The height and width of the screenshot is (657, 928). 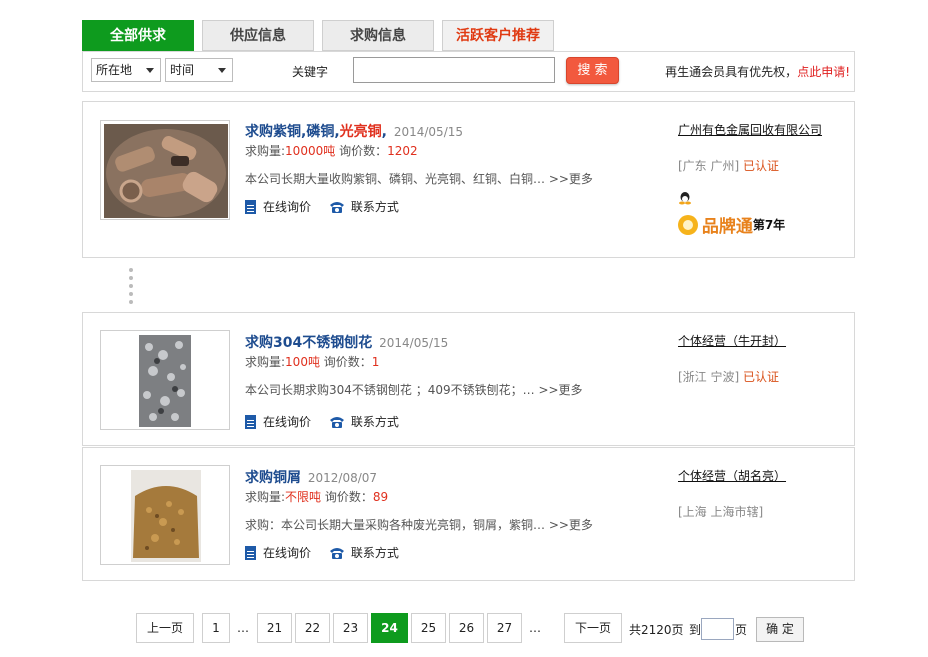 I want to click on goto-label: 到, so click(x=695, y=630).